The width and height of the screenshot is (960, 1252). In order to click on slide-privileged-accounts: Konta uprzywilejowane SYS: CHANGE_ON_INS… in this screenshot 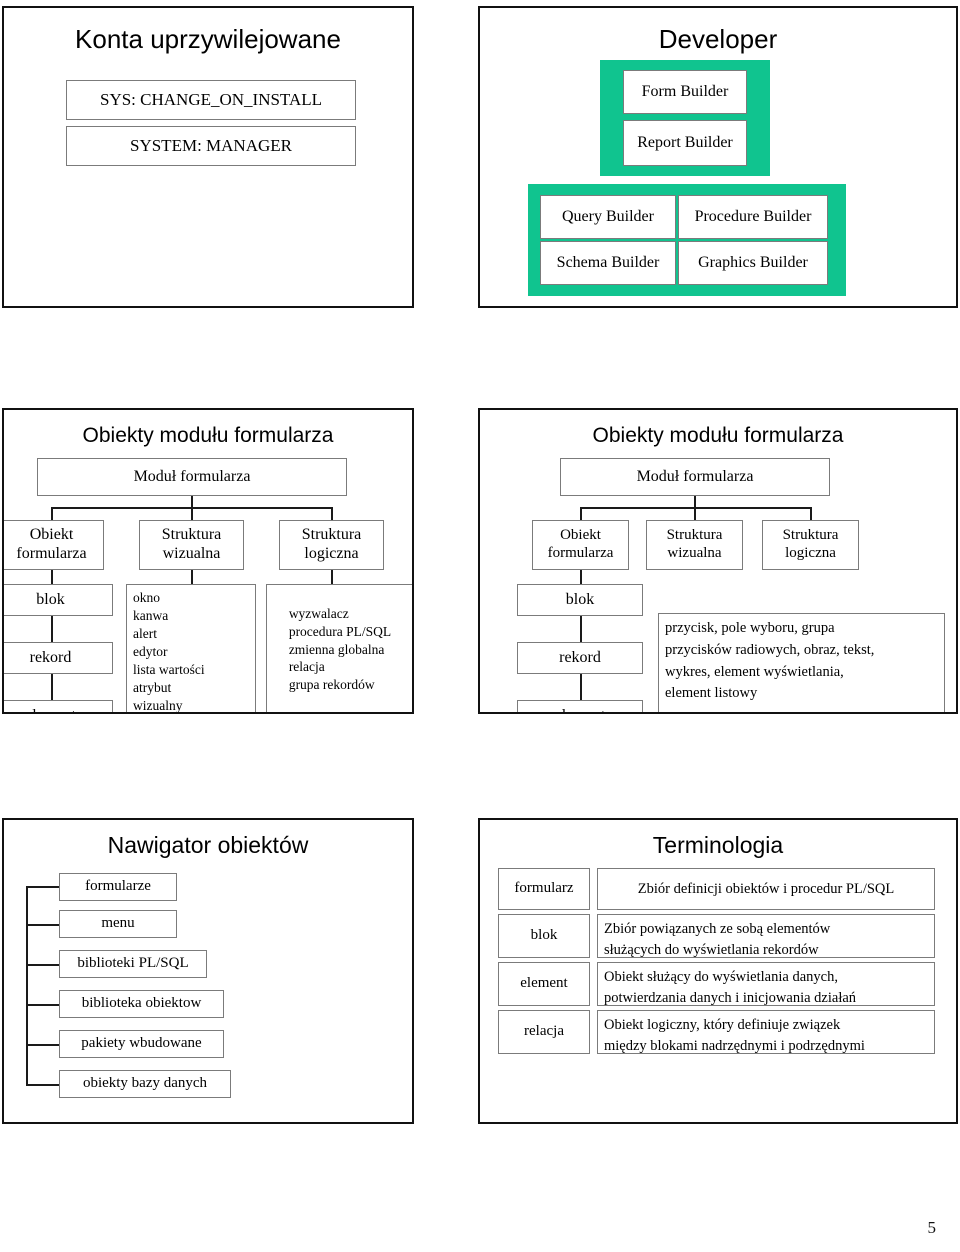, I will do `click(208, 157)`.